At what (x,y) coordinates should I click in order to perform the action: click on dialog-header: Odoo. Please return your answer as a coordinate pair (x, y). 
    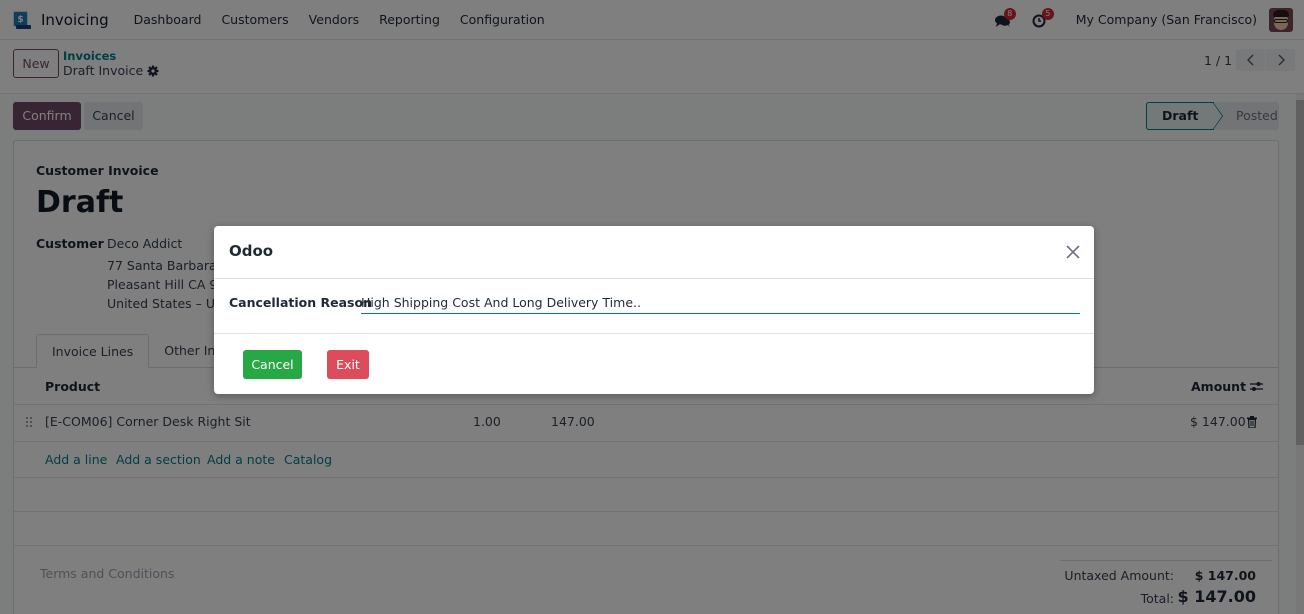
    Looking at the image, I should click on (654, 252).